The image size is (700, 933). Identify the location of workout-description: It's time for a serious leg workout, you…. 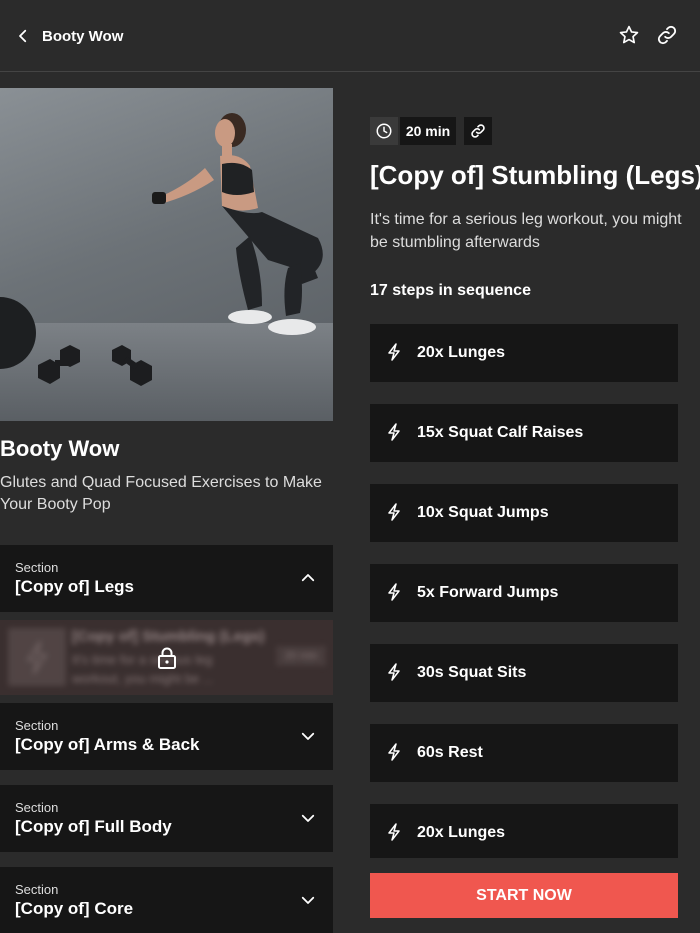
(526, 231).